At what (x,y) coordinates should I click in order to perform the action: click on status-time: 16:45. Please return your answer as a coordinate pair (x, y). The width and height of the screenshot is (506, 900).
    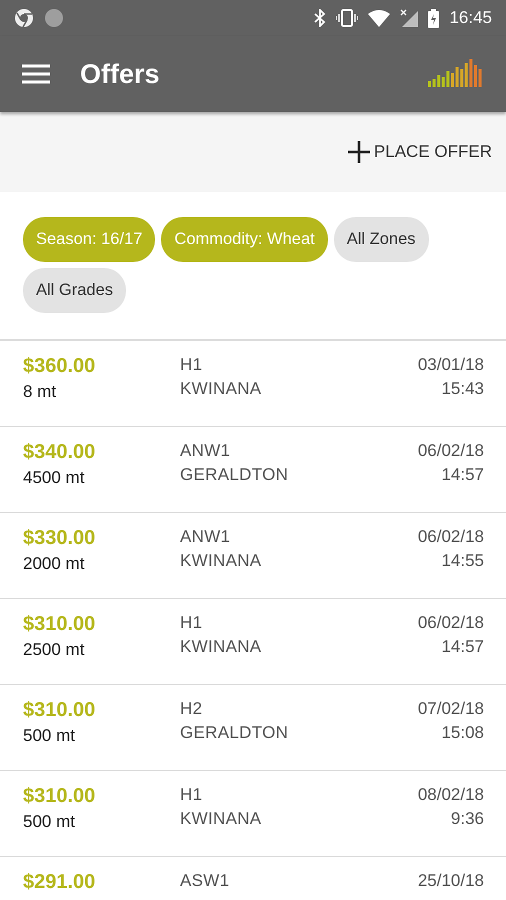
    Looking at the image, I should click on (470, 18).